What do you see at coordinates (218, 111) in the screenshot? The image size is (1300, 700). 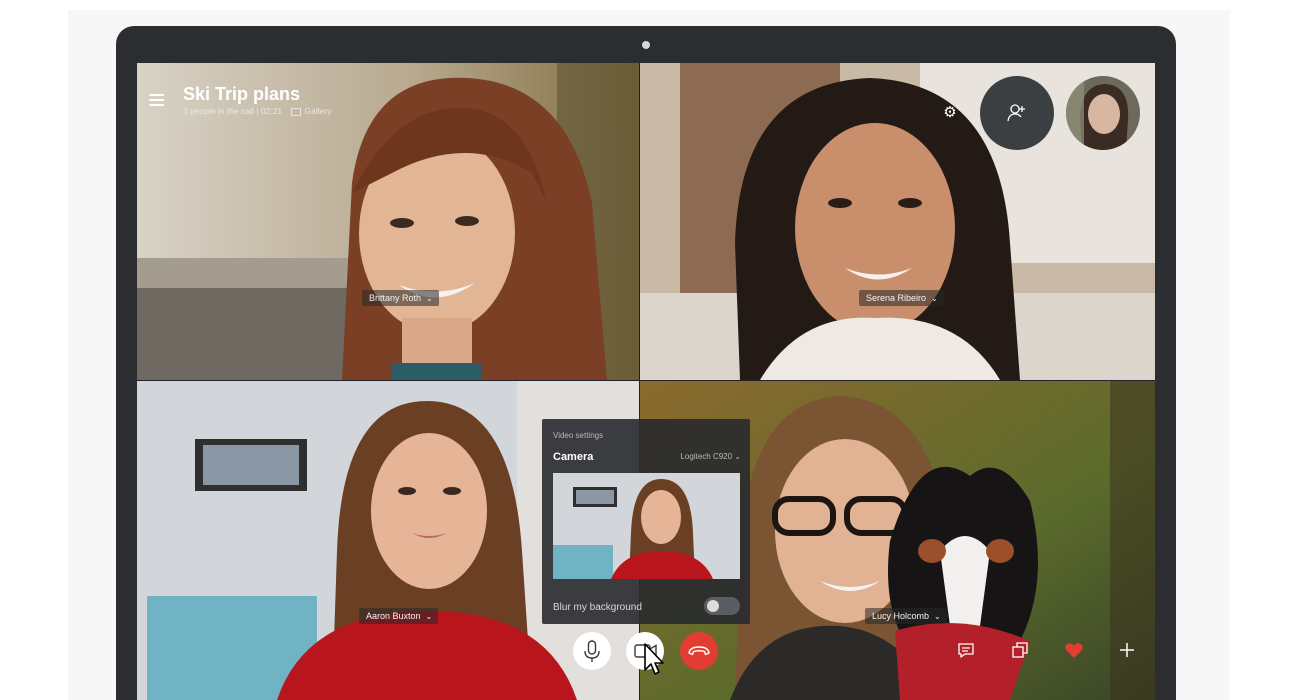 I see `participant-count: 3 people in the call` at bounding box center [218, 111].